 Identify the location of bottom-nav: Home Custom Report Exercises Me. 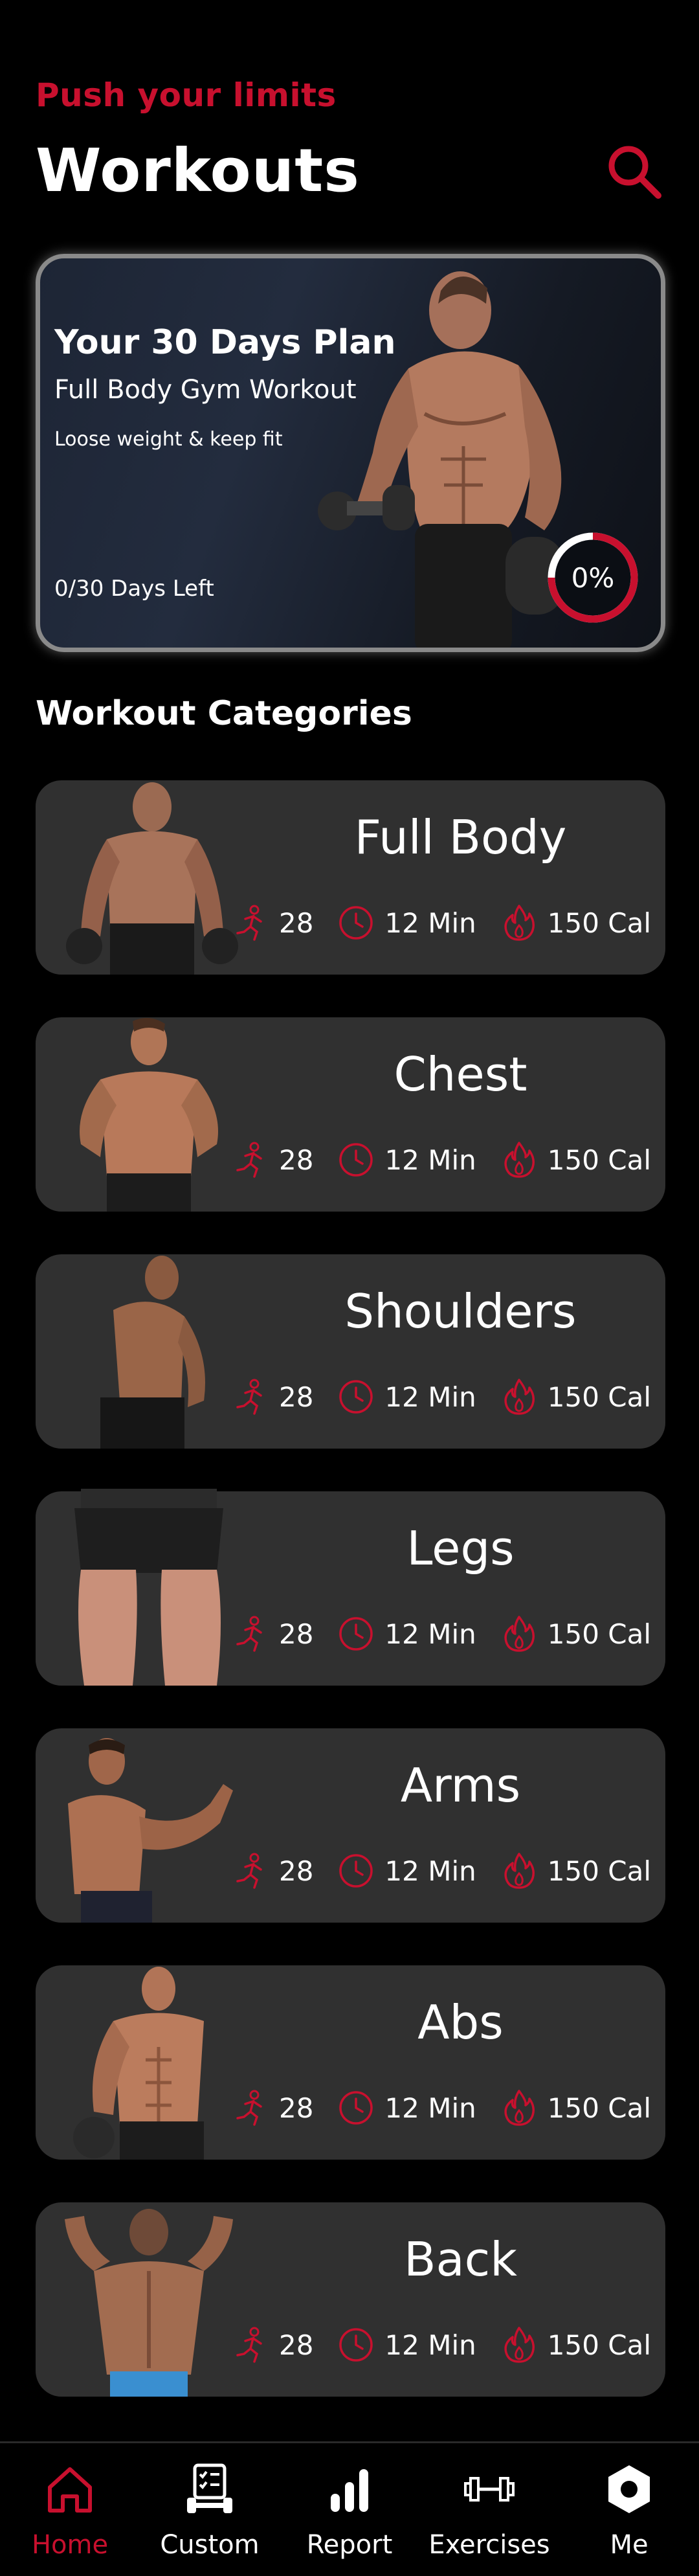
(349, 2508).